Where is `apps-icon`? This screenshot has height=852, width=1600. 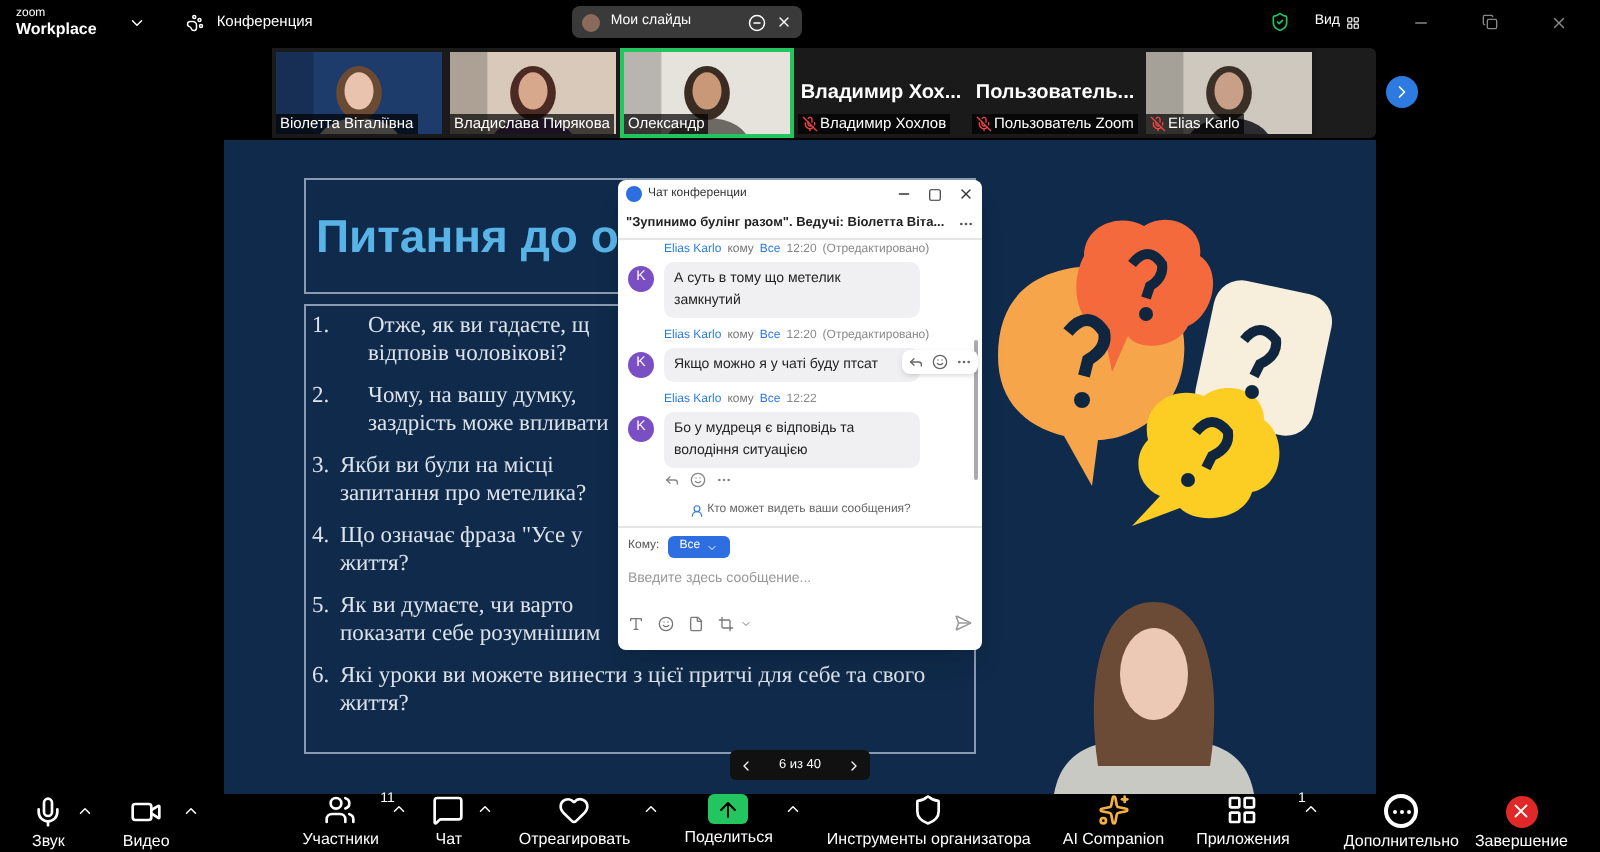
apps-icon is located at coordinates (1242, 810).